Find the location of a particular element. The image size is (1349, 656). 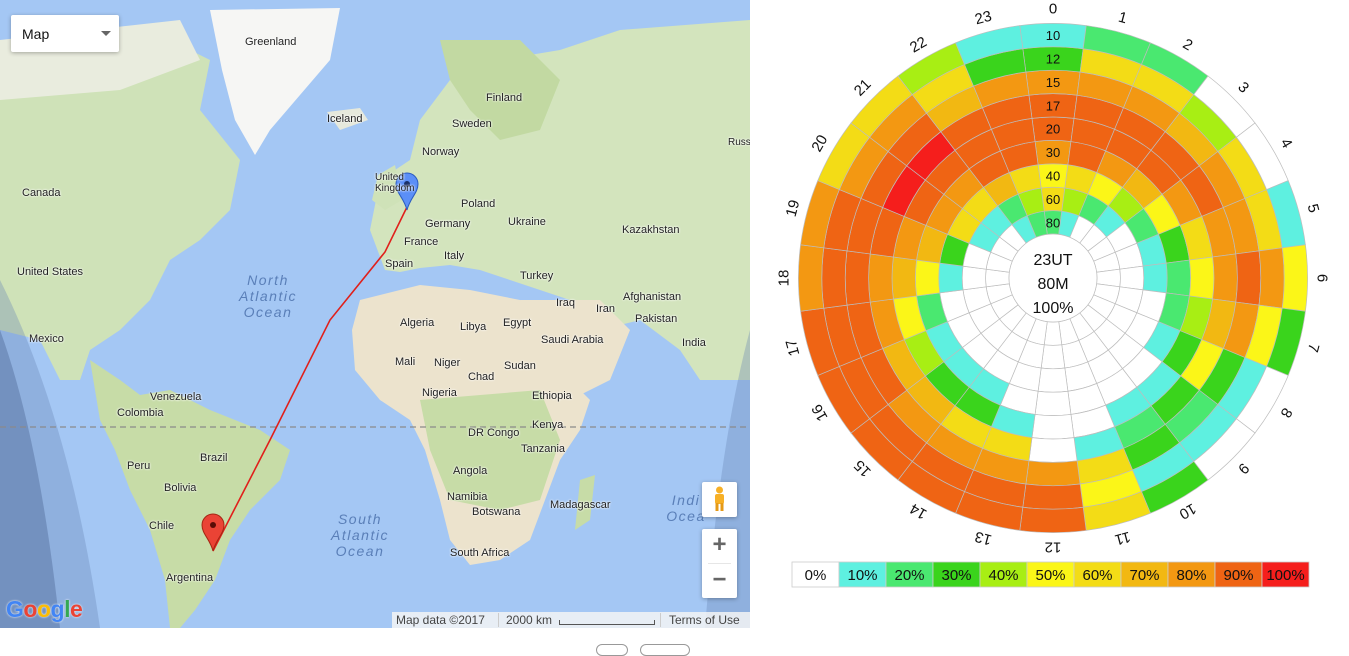

legend-label: 100% is located at coordinates (1285, 575).